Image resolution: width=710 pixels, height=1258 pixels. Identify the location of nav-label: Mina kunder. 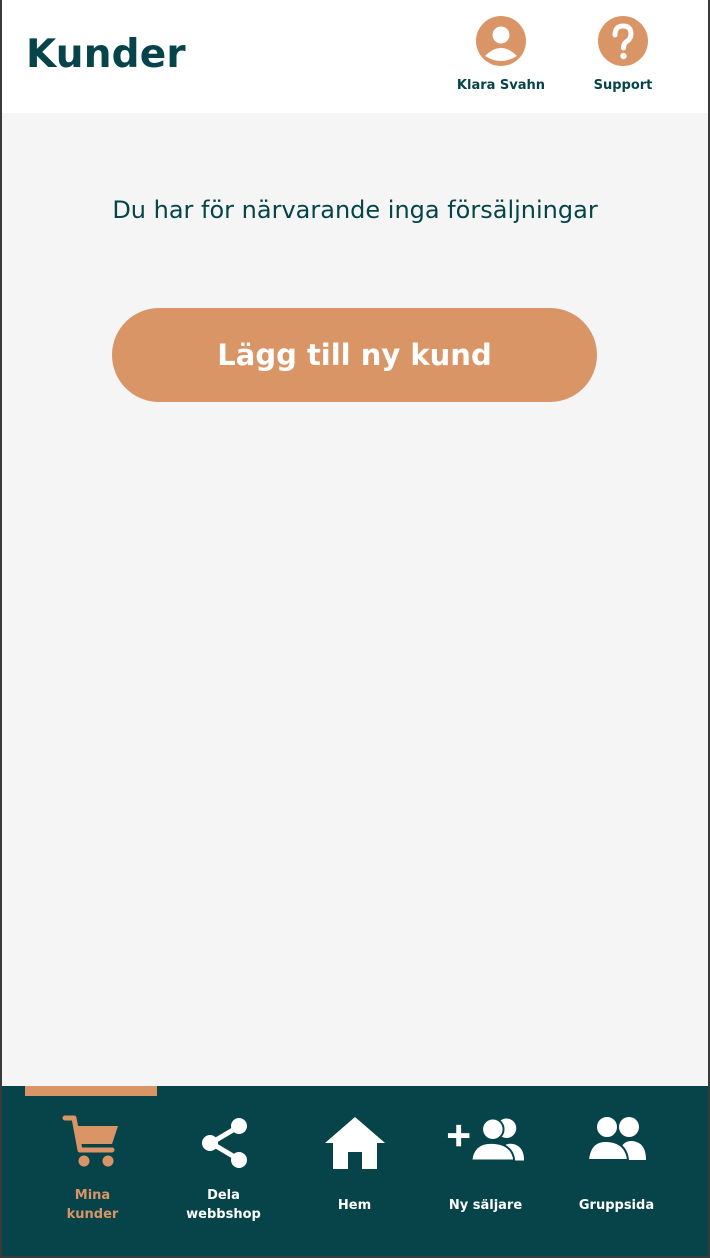
(92, 1205).